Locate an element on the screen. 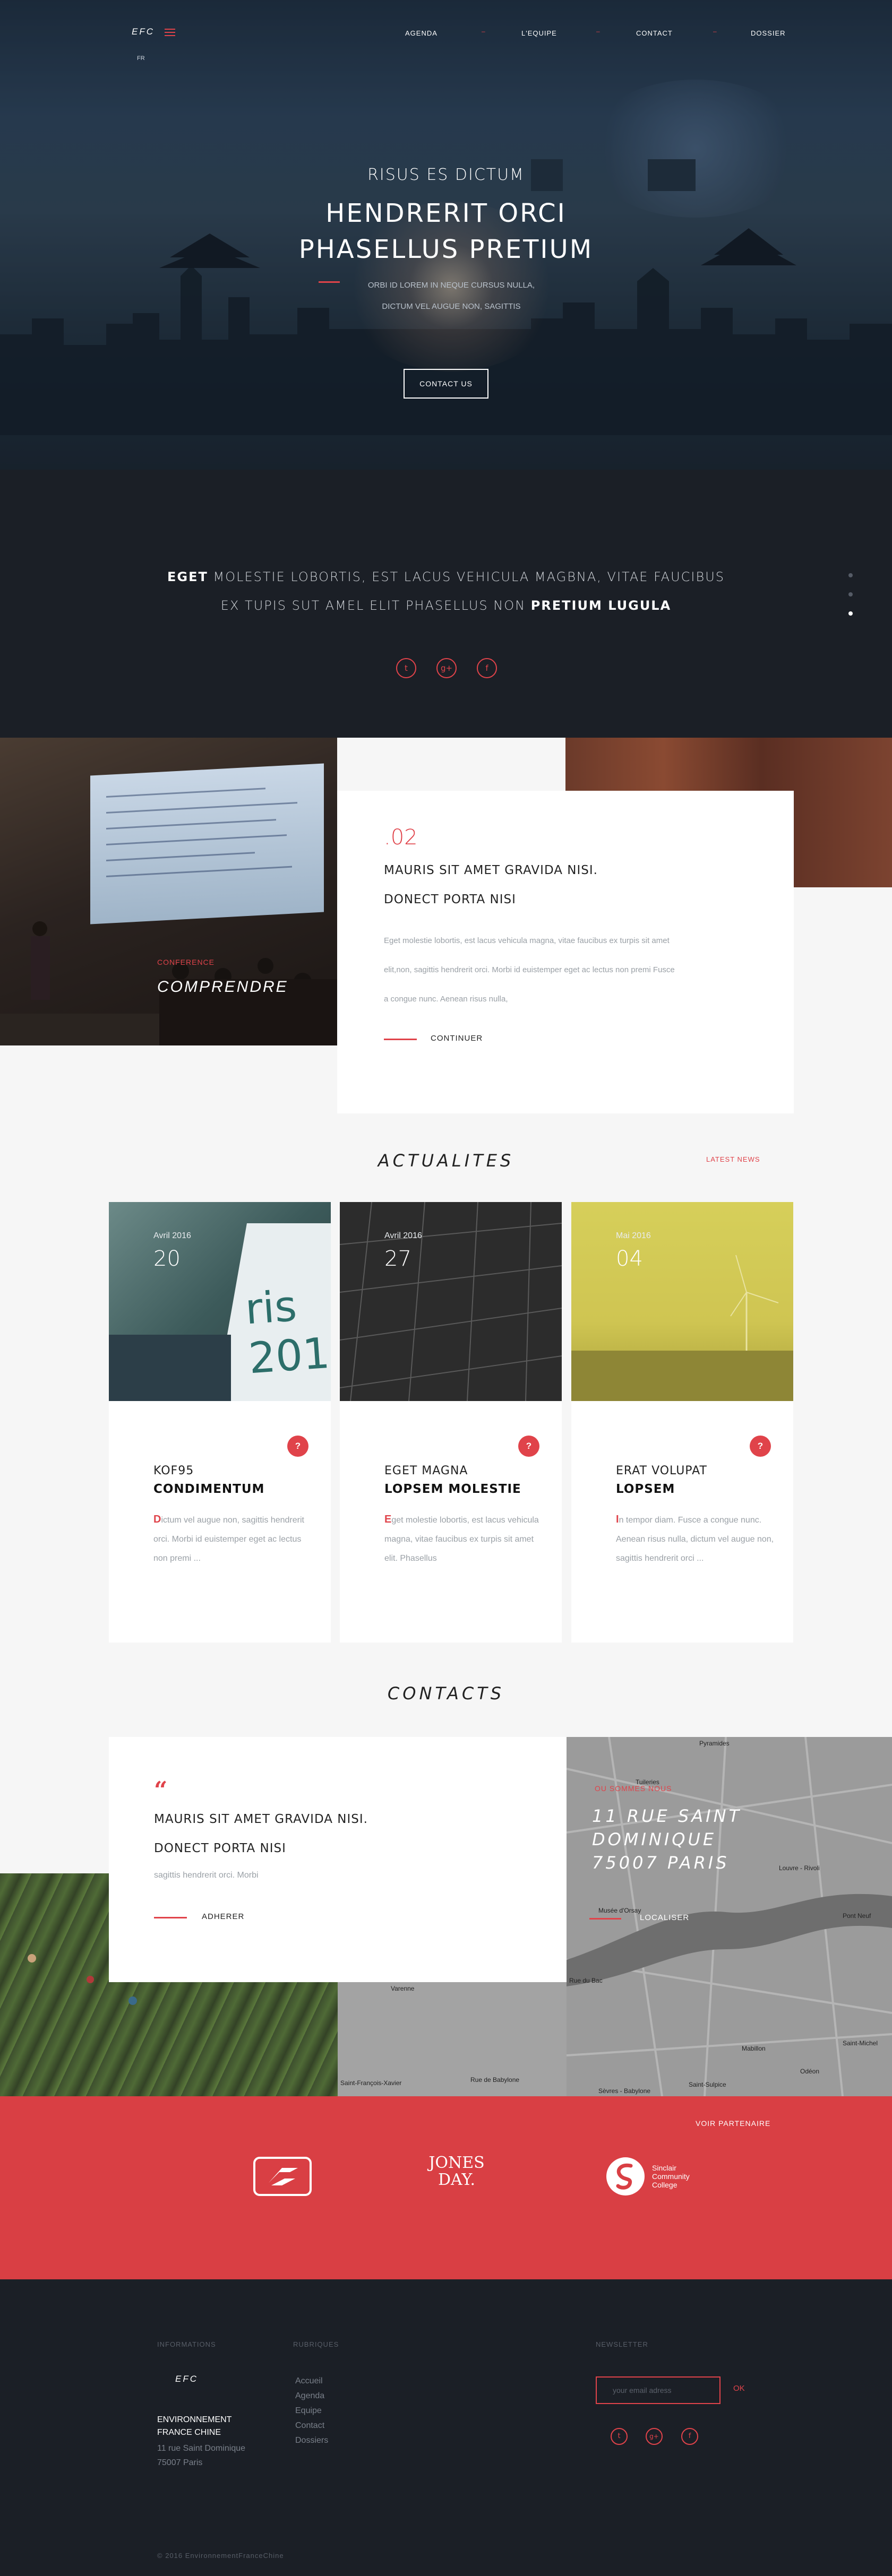 The width and height of the screenshot is (892, 2576). address-line: 75007 PARIS is located at coordinates (661, 1863).